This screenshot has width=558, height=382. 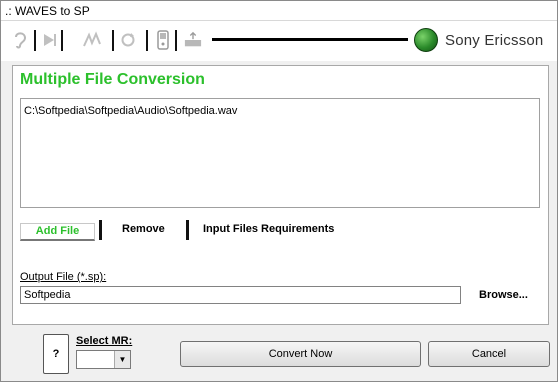 What do you see at coordinates (103, 359) in the screenshot?
I see `mr-select-dropdown: ▼` at bounding box center [103, 359].